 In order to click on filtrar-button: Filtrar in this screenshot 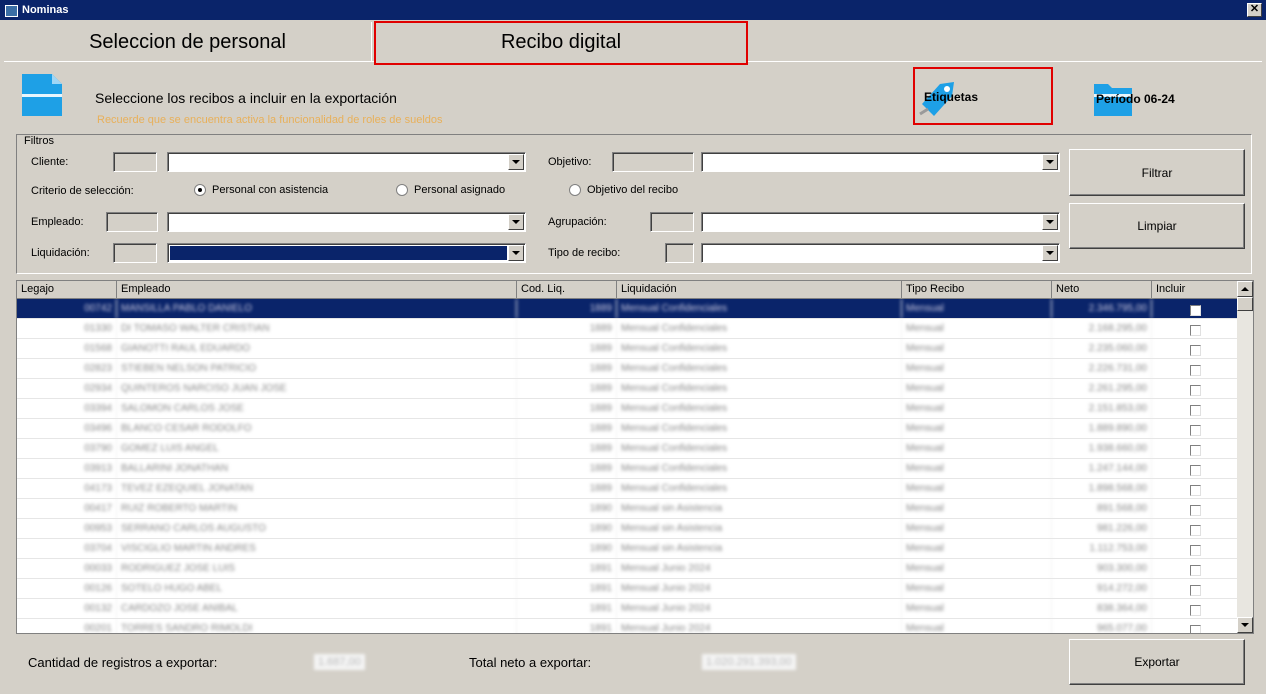, I will do `click(1157, 172)`.